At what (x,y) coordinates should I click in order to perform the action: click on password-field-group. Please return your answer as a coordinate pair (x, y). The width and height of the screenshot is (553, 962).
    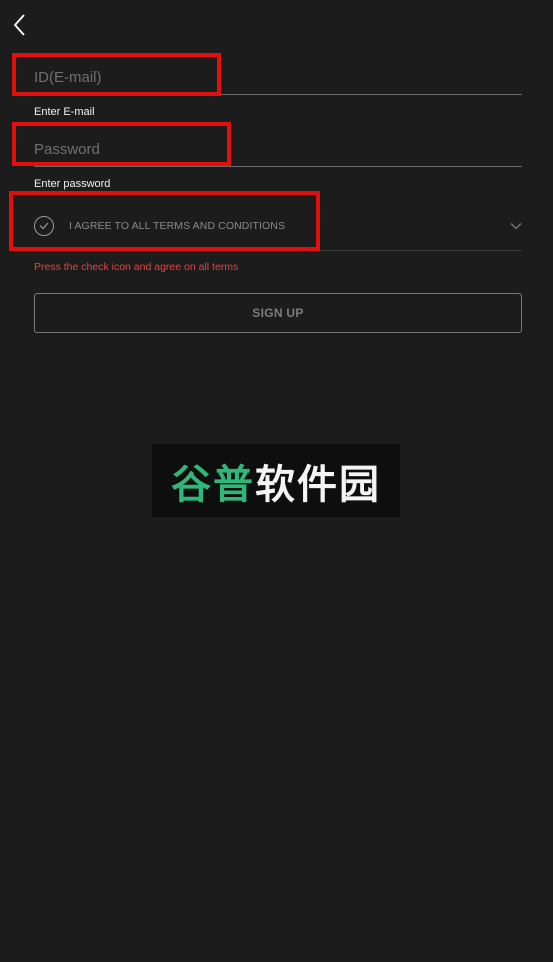
    Looking at the image, I should click on (278, 150).